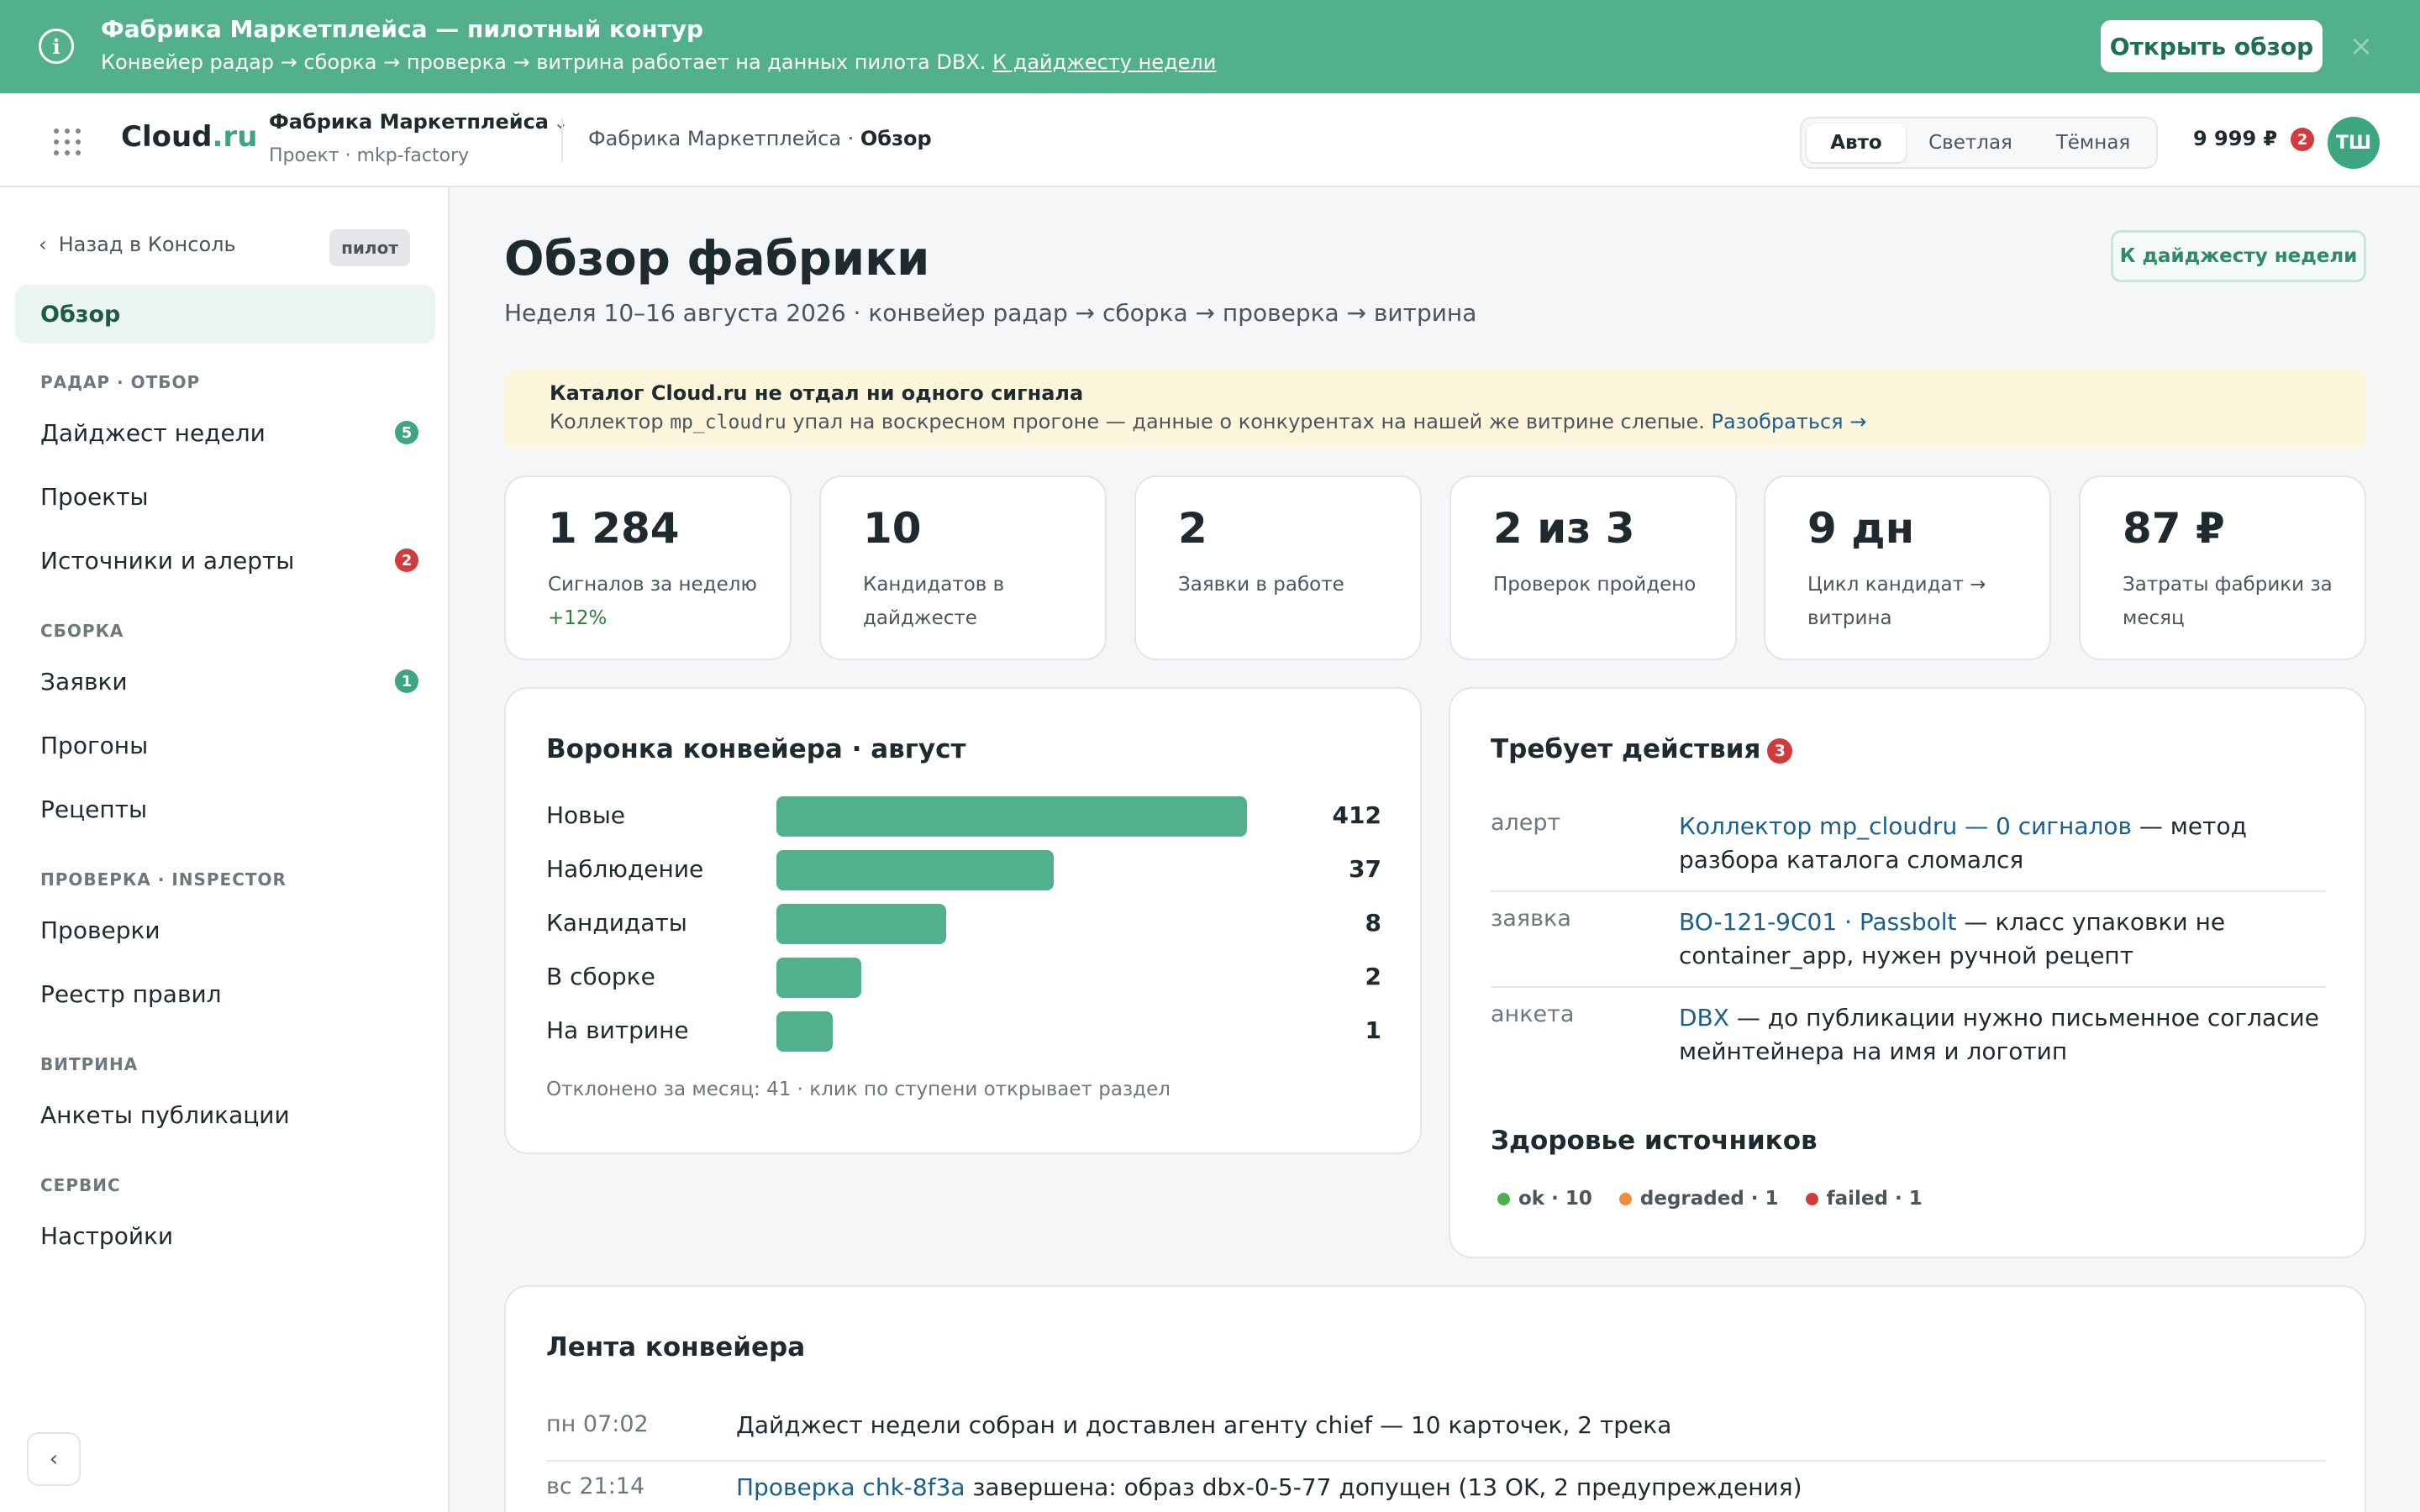 This screenshot has width=2420, height=1512. I want to click on kpi-label-text: Сигналов за неделю, so click(652, 585).